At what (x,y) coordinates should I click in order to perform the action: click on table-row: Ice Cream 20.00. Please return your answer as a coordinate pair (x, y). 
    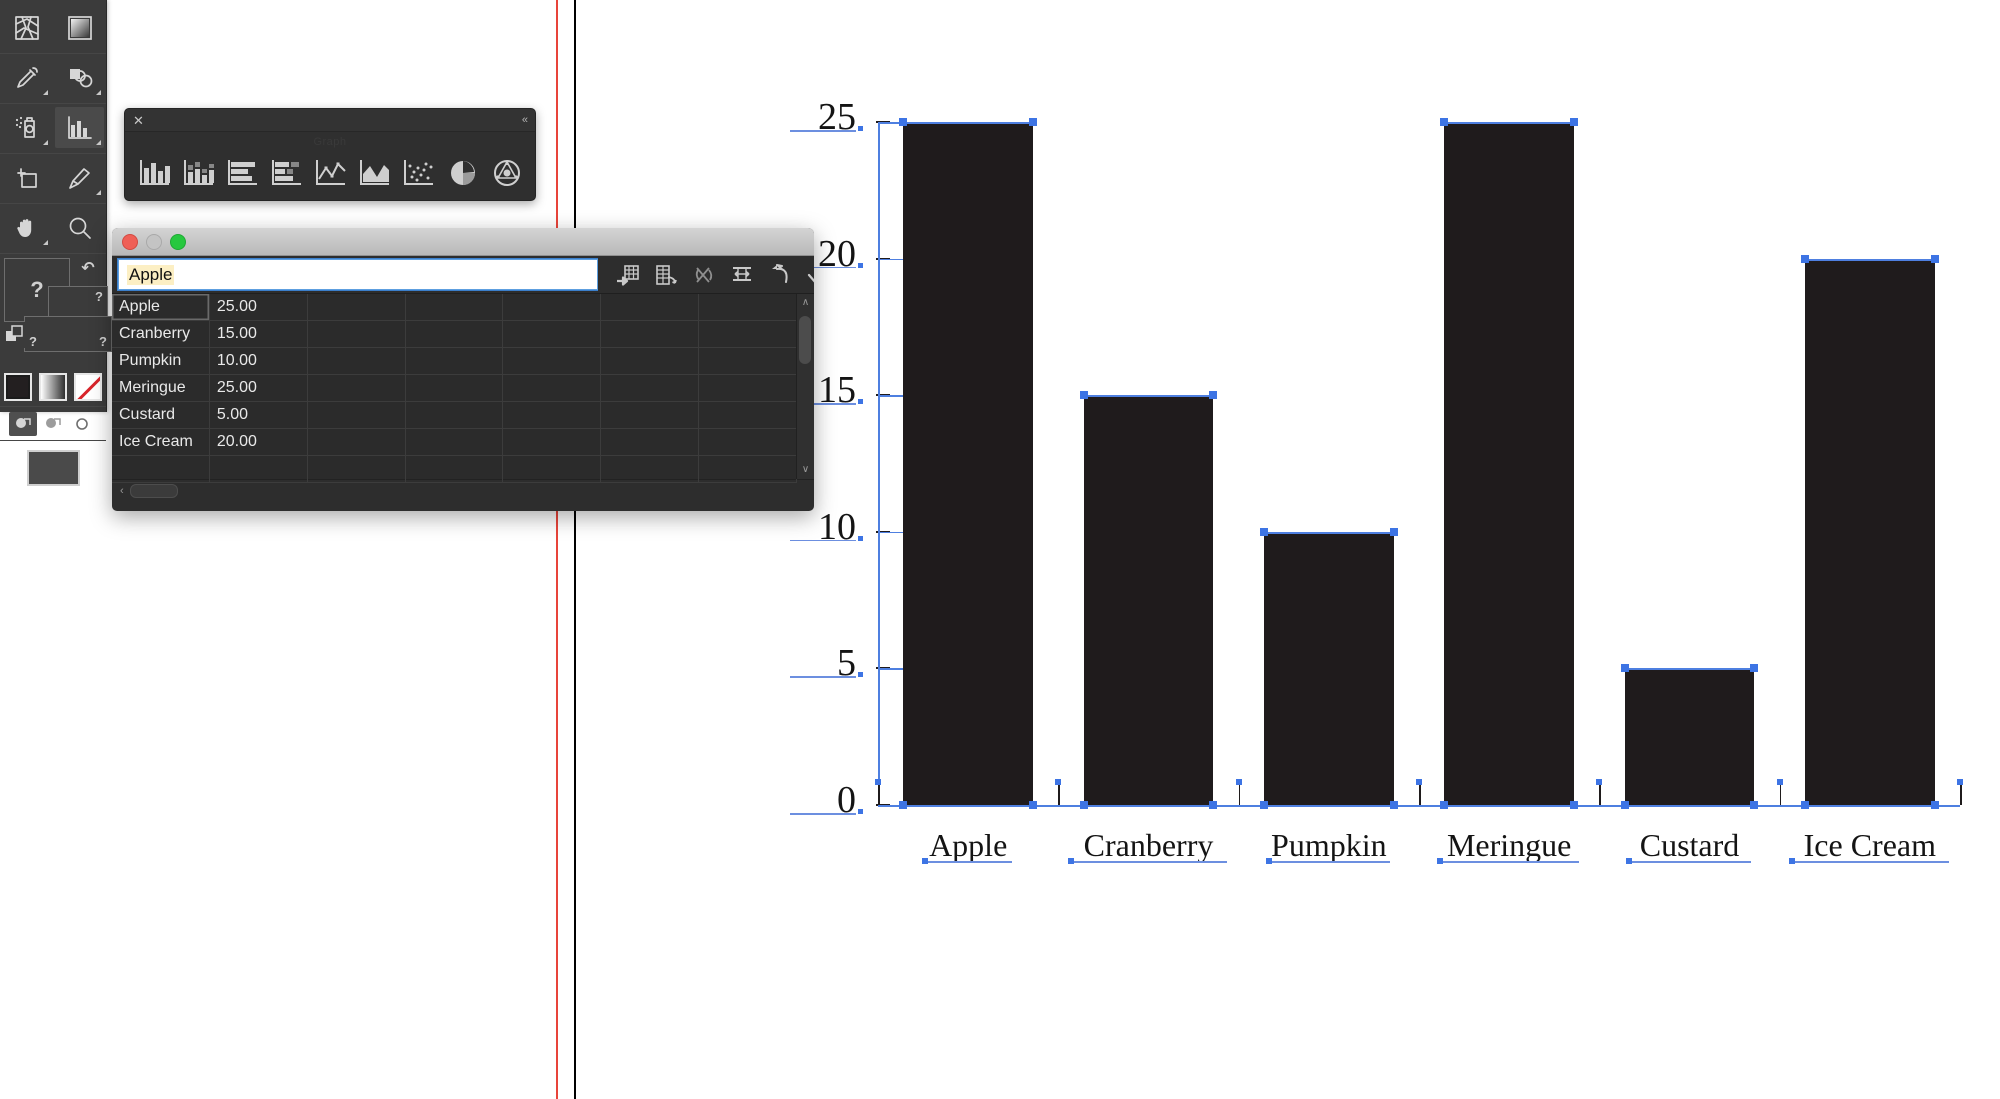
    Looking at the image, I should click on (455, 442).